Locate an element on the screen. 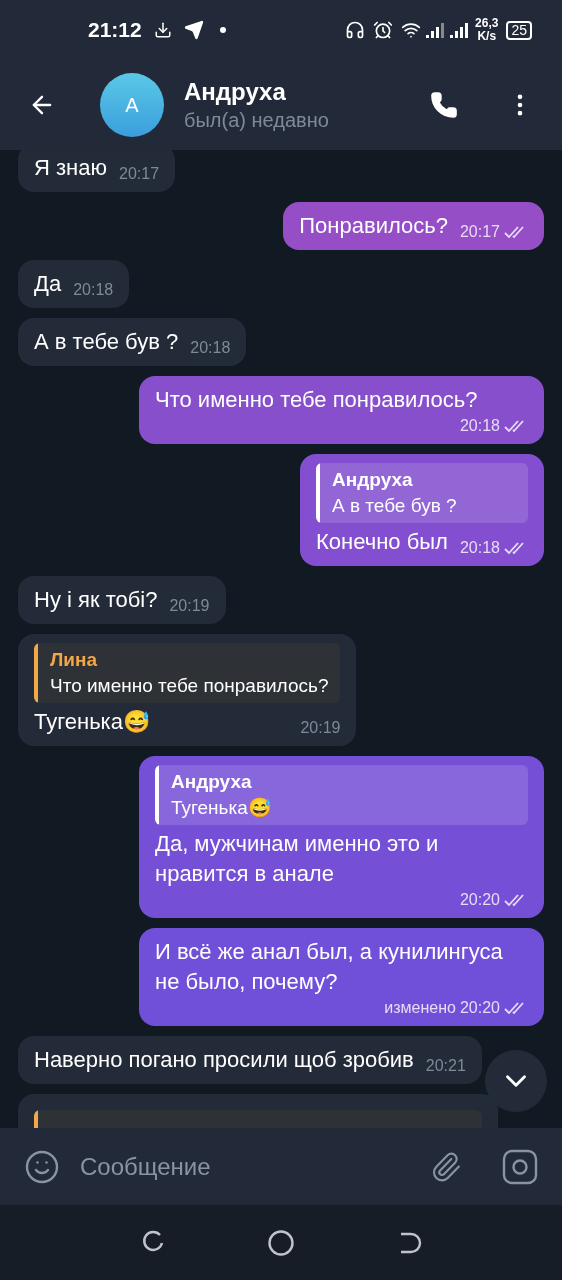 Image resolution: width=562 pixels, height=1280 pixels. camera-icon is located at coordinates (520, 1166).